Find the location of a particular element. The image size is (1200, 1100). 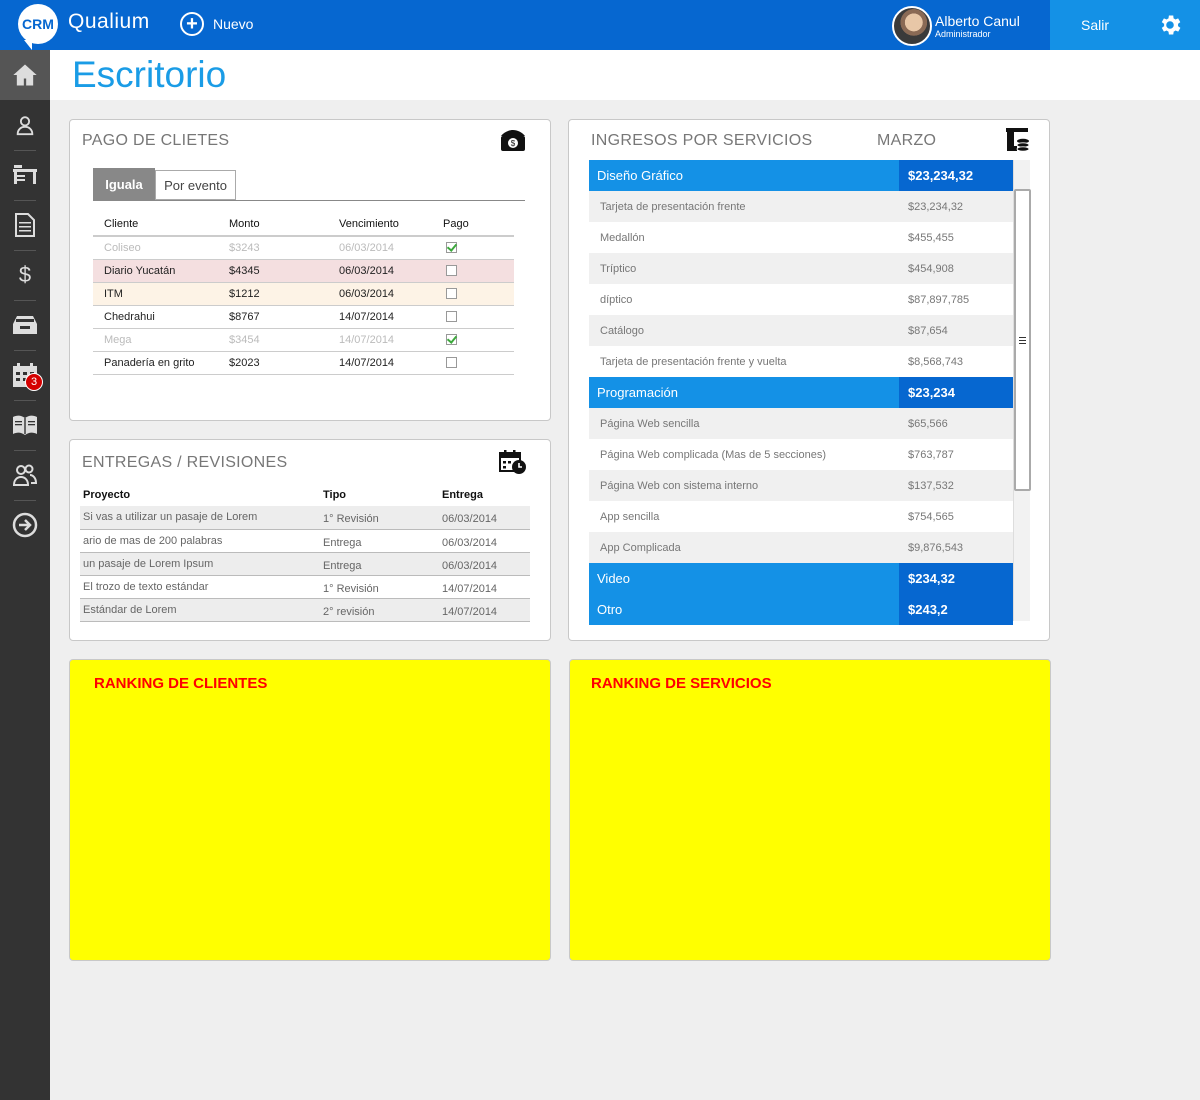

table-row: Diario Yucatán $4345 06/03/2014 is located at coordinates (303, 271).